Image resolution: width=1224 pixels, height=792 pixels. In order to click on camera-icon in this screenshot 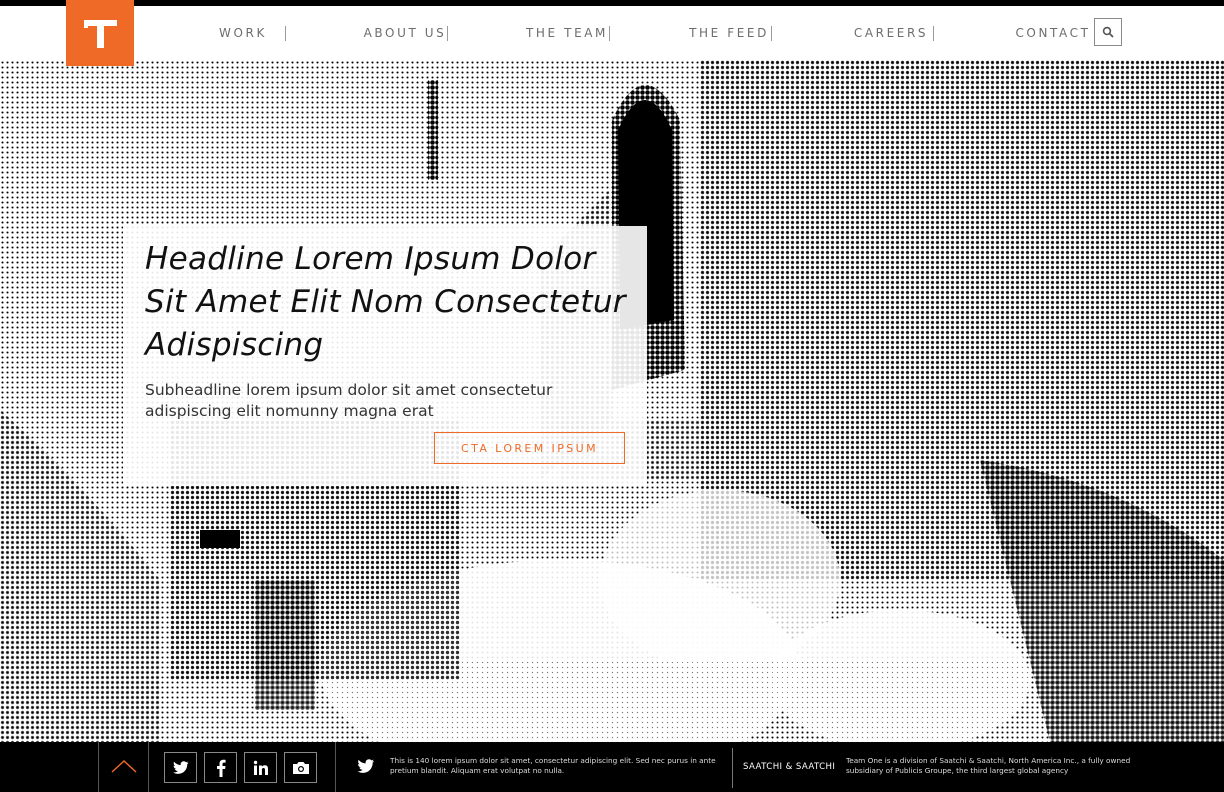, I will do `click(300, 767)`.